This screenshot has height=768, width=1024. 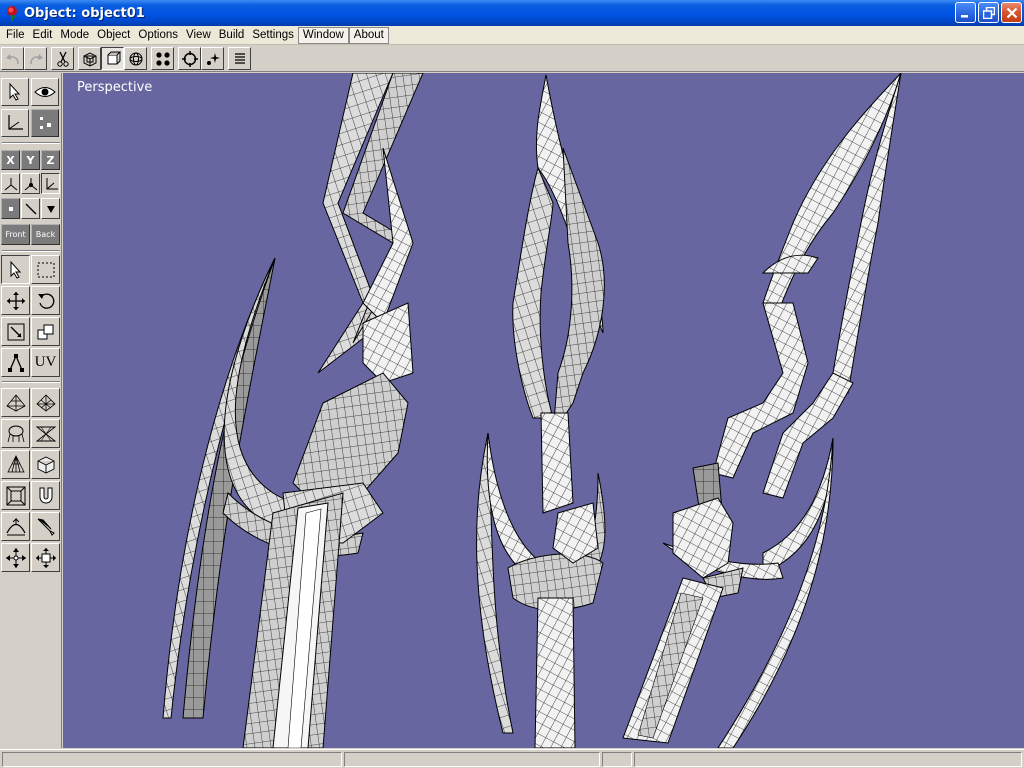 I want to click on arrow-cursor-icon, so click(x=15, y=91).